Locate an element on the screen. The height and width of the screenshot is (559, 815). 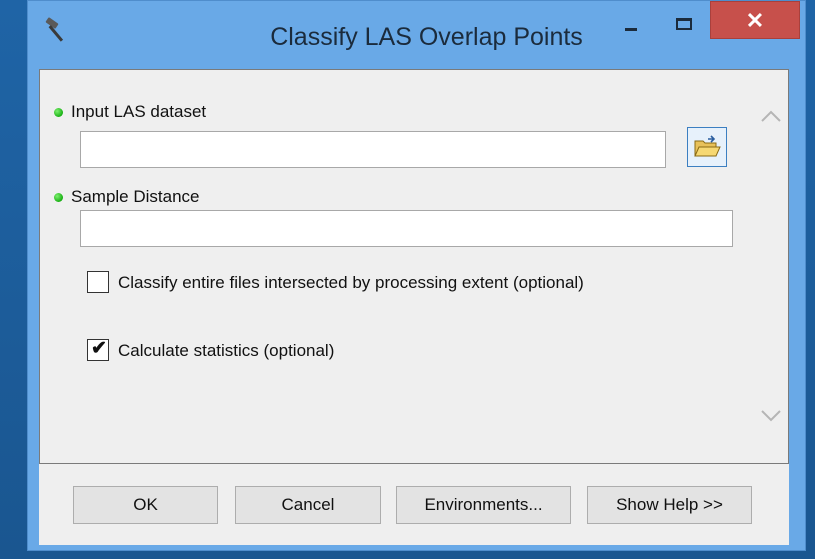
minimize-button is located at coordinates (630, 20).